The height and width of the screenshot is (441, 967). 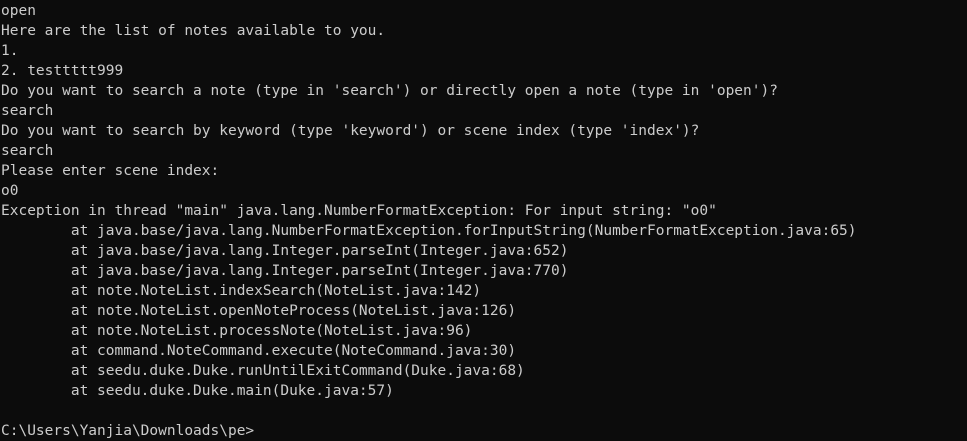 I want to click on text-cursor, so click(x=254, y=431).